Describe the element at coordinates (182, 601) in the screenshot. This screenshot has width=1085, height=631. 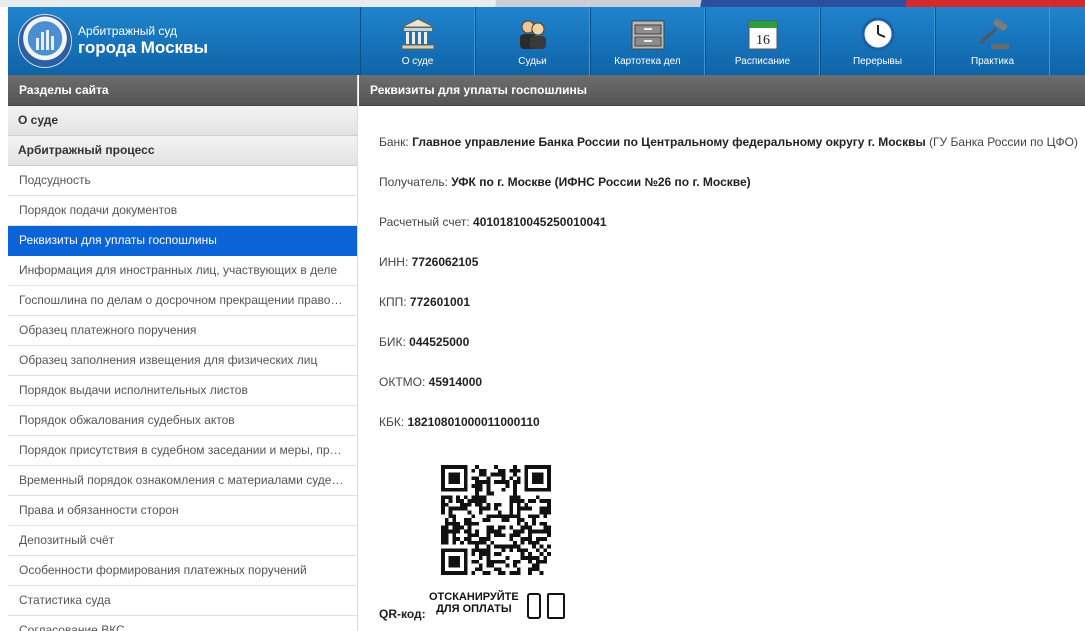
I see `sidebar-item-statistics: Статистика суда` at that location.